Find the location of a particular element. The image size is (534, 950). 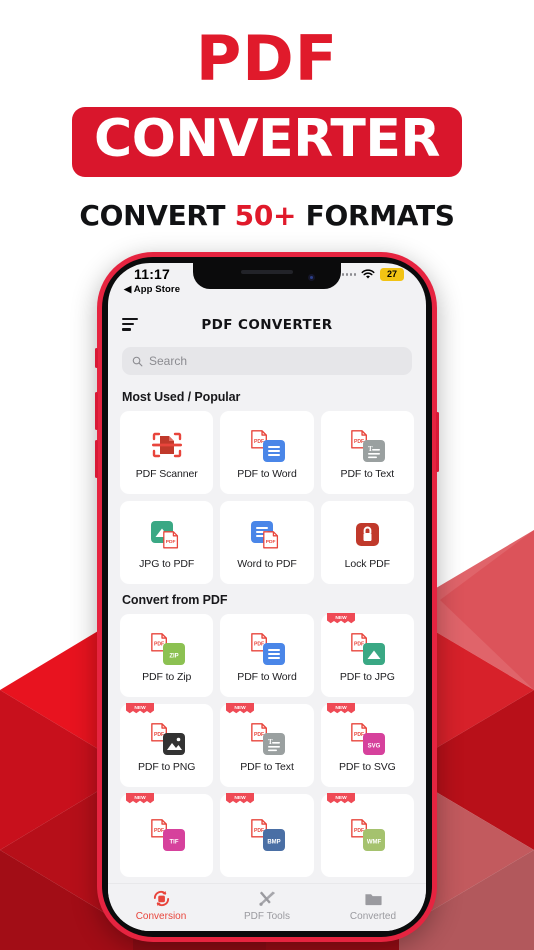

svg-text: BMP is located at coordinates (273, 842).